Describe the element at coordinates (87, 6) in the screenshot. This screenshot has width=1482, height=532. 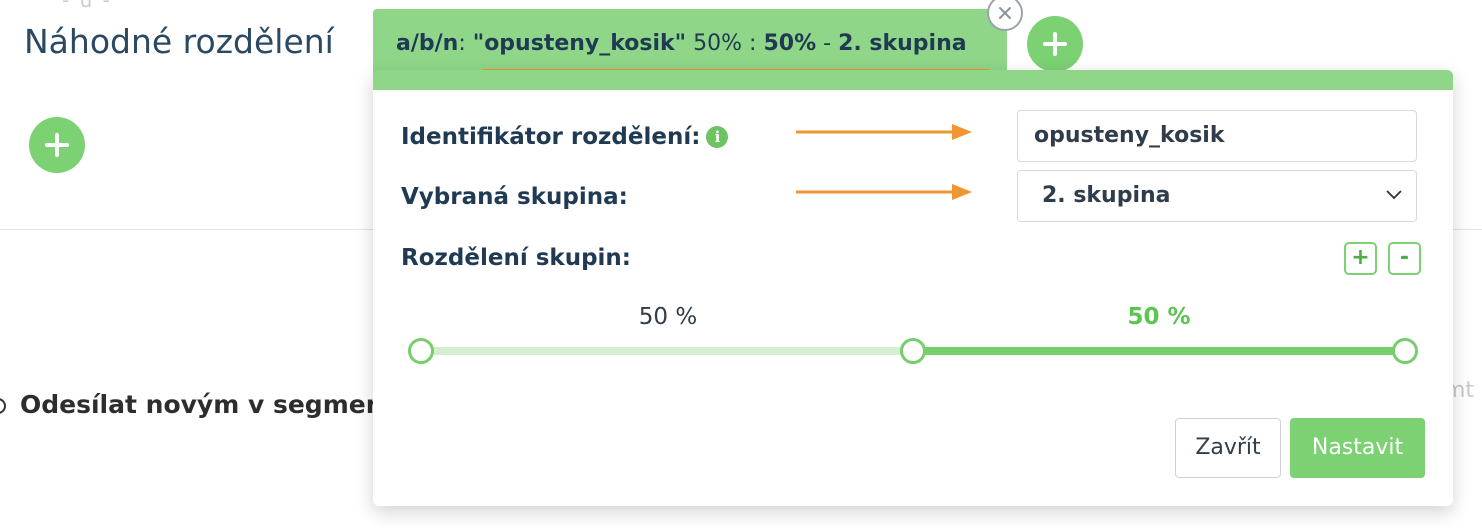
I see `top-dash: - u -` at that location.